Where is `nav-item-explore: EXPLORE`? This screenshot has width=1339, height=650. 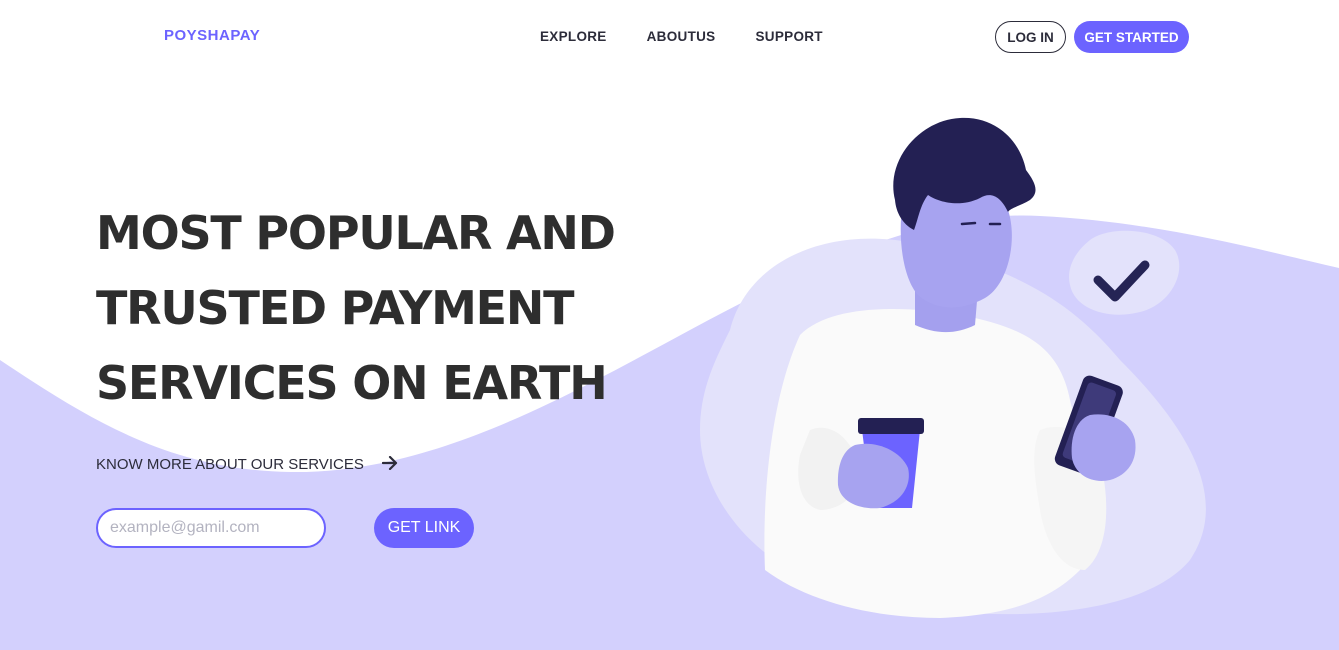 nav-item-explore: EXPLORE is located at coordinates (573, 36).